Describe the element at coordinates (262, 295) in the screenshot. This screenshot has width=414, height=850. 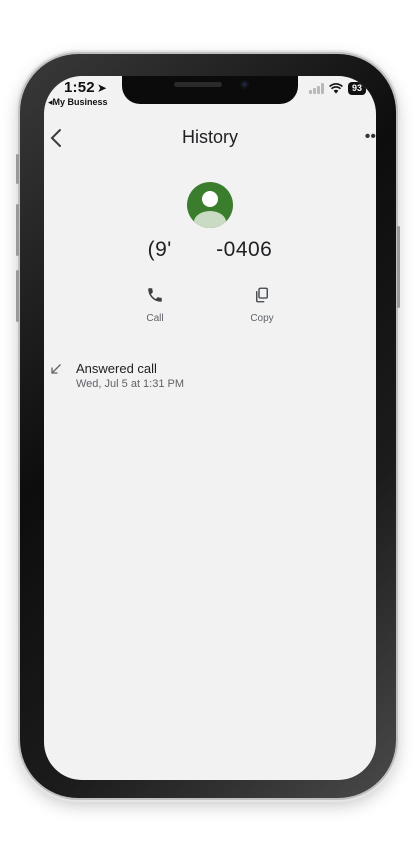
I see `copy-icon` at that location.